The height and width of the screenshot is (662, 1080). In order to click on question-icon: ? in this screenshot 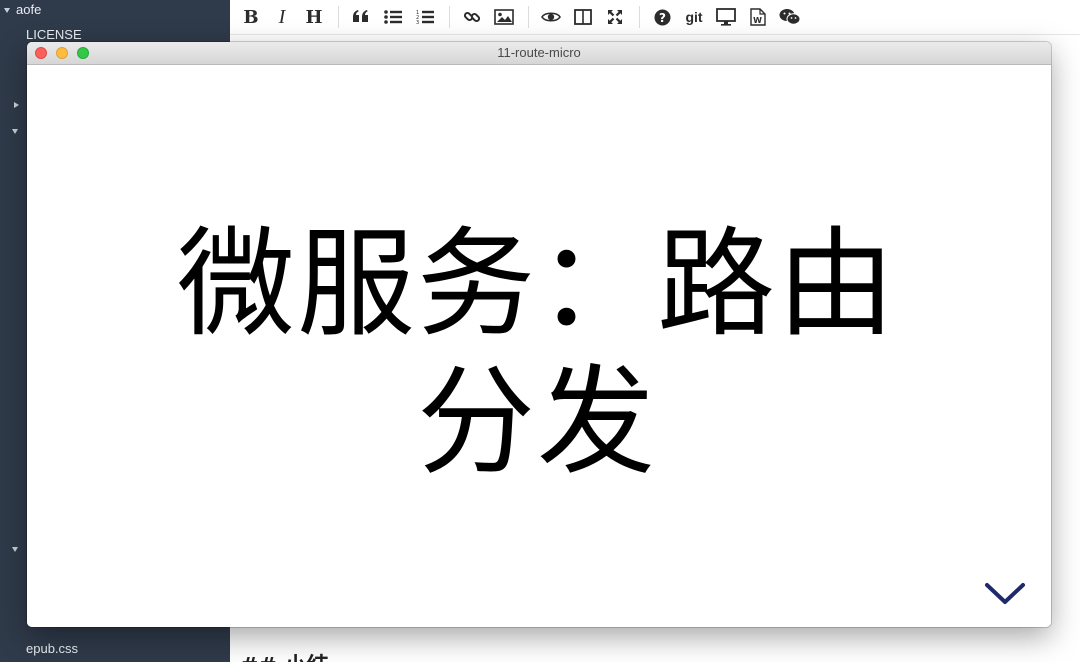, I will do `click(662, 17)`.